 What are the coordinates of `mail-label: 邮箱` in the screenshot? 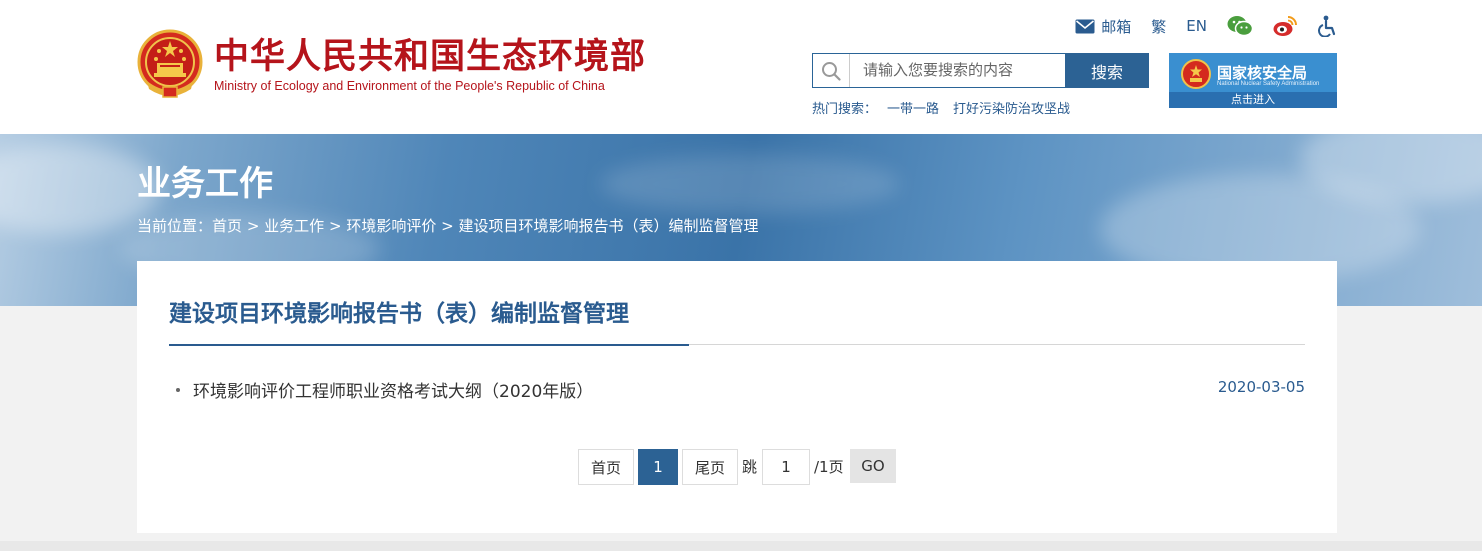 It's located at (1116, 26).